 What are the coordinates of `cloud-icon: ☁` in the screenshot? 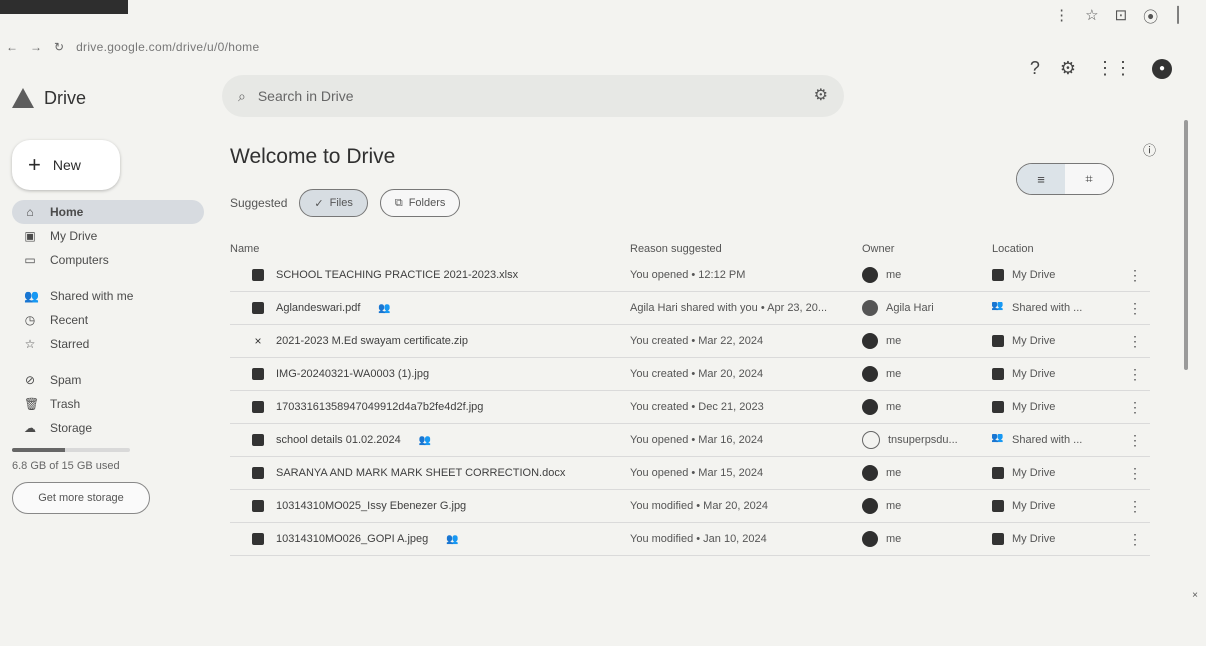 It's located at (30, 428).